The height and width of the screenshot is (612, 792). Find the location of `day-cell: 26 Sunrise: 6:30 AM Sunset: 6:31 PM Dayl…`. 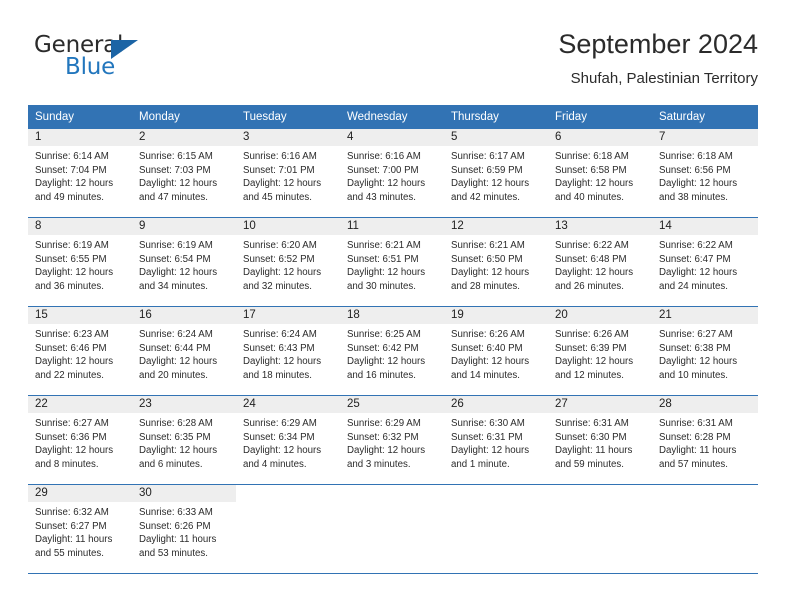

day-cell: 26 Sunrise: 6:30 AM Sunset: 6:31 PM Dayl… is located at coordinates (496, 440).